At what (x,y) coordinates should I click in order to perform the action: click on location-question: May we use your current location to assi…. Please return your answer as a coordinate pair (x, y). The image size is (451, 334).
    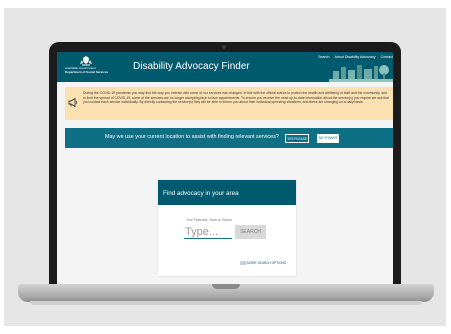
    Looking at the image, I should click on (192, 137).